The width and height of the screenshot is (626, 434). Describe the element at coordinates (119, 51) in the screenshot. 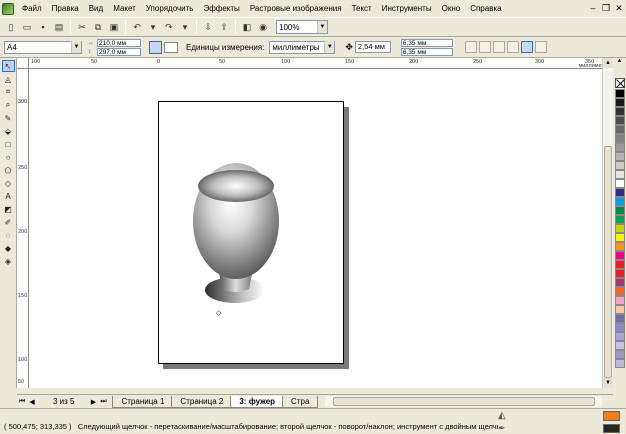

I see `page-height-field: 297,0 мм` at that location.